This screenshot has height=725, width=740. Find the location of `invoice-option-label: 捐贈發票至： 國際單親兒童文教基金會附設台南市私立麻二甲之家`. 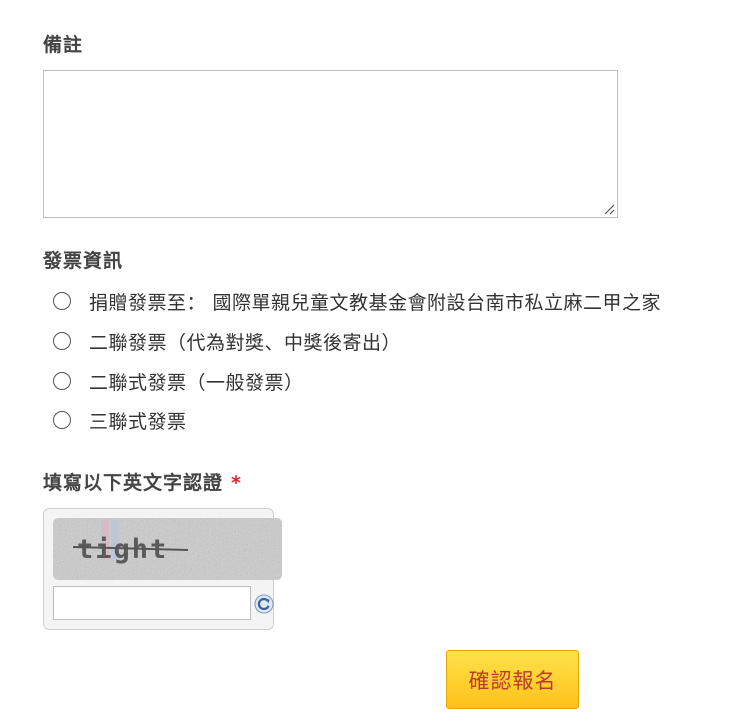

invoice-option-label: 捐贈發票至： 國際單親兒童文教基金會附設台南市私立麻二甲之家 is located at coordinates (375, 302).